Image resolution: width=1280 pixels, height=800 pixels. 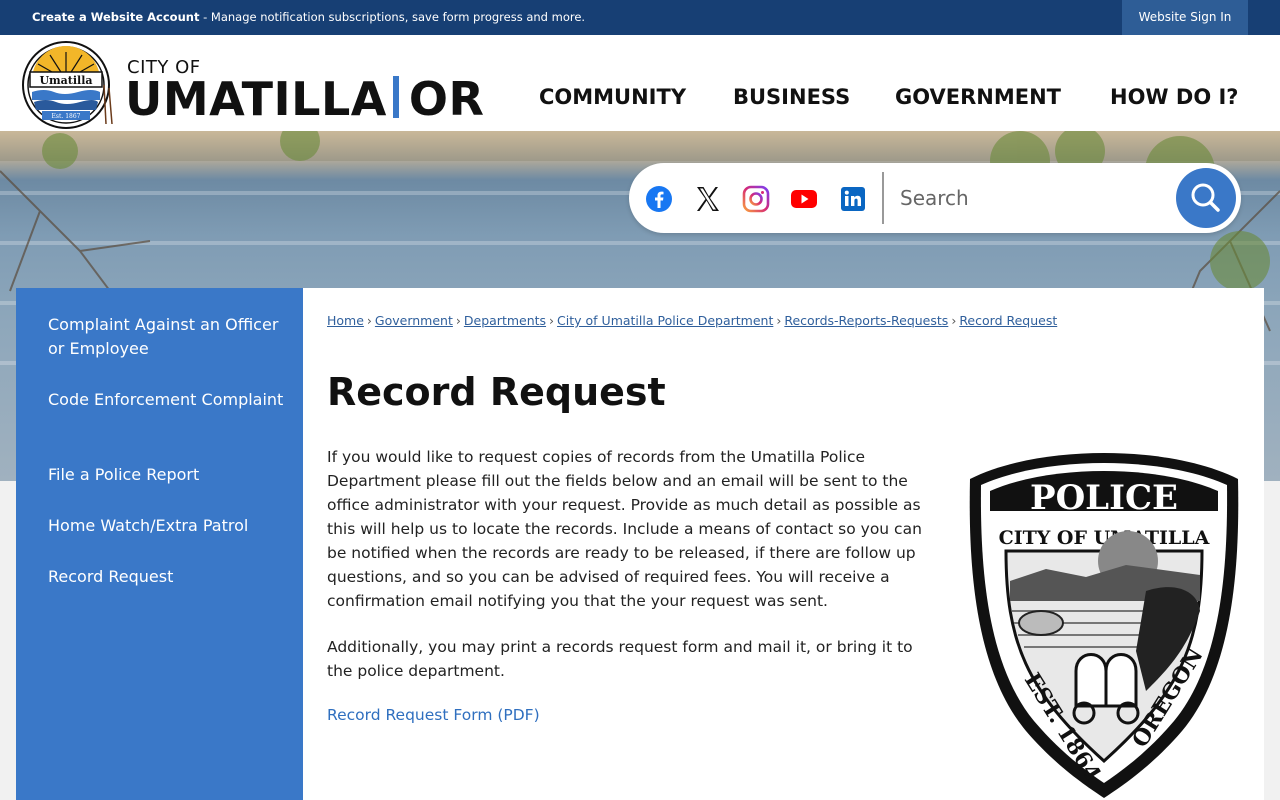 I want to click on search-button, so click(x=1206, y=198).